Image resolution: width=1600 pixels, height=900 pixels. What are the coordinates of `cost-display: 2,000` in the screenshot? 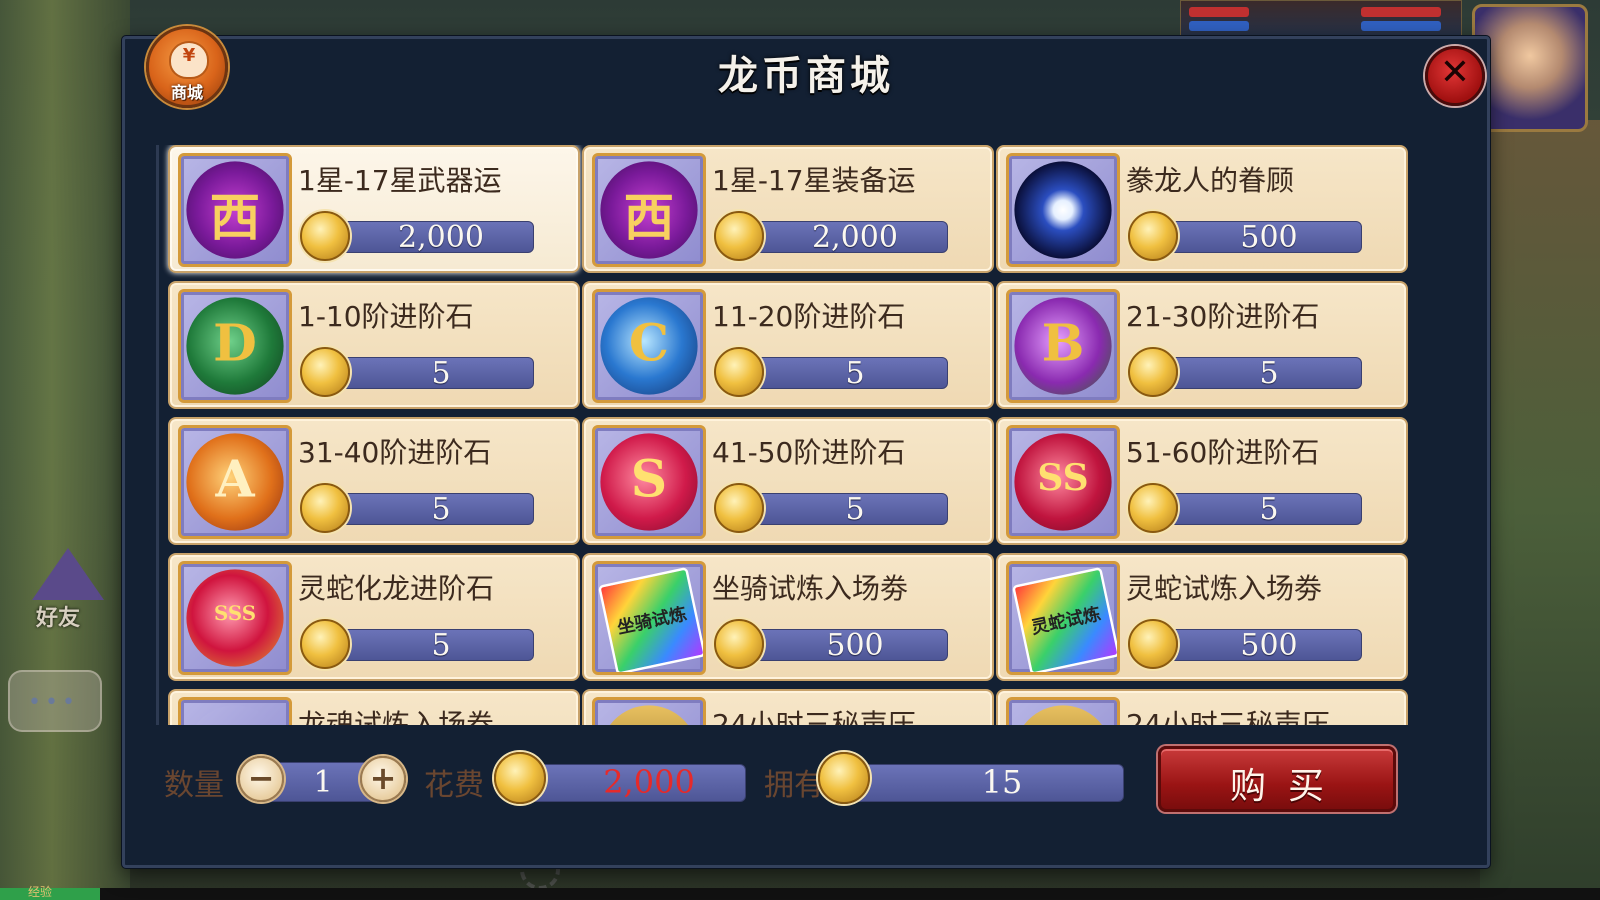 It's located at (629, 782).